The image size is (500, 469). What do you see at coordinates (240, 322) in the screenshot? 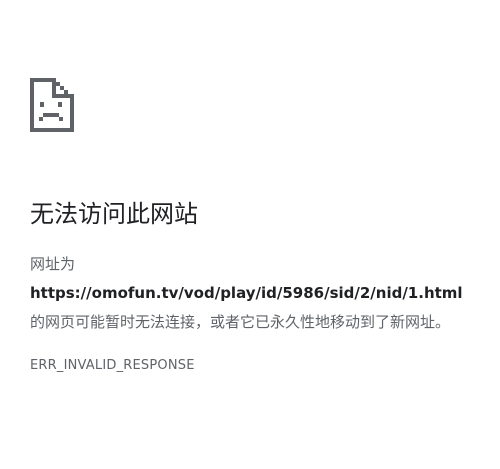
I see `message-suffix: 的网页可能暂时无法连接，或者它已永久性地移动到了新网址。` at bounding box center [240, 322].